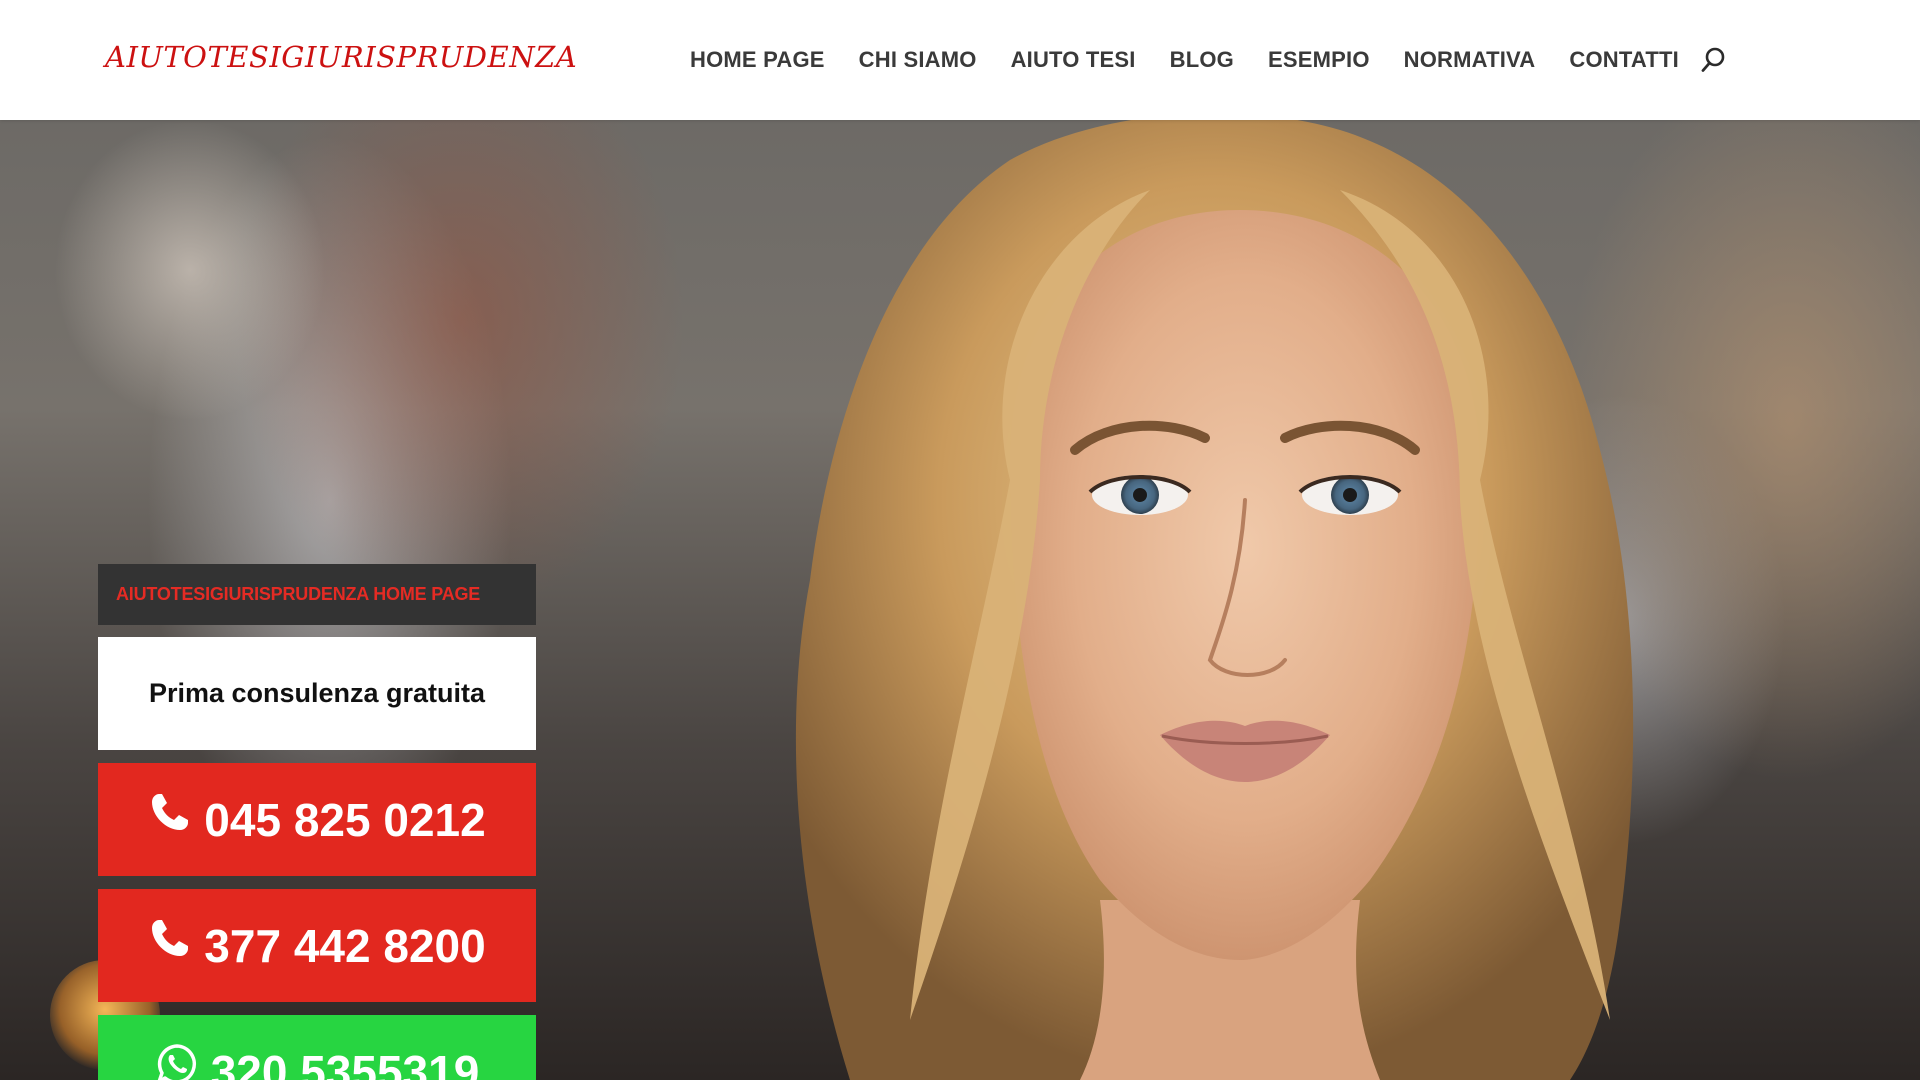  I want to click on nav-item-contatti: CONTATTI, so click(1624, 60).